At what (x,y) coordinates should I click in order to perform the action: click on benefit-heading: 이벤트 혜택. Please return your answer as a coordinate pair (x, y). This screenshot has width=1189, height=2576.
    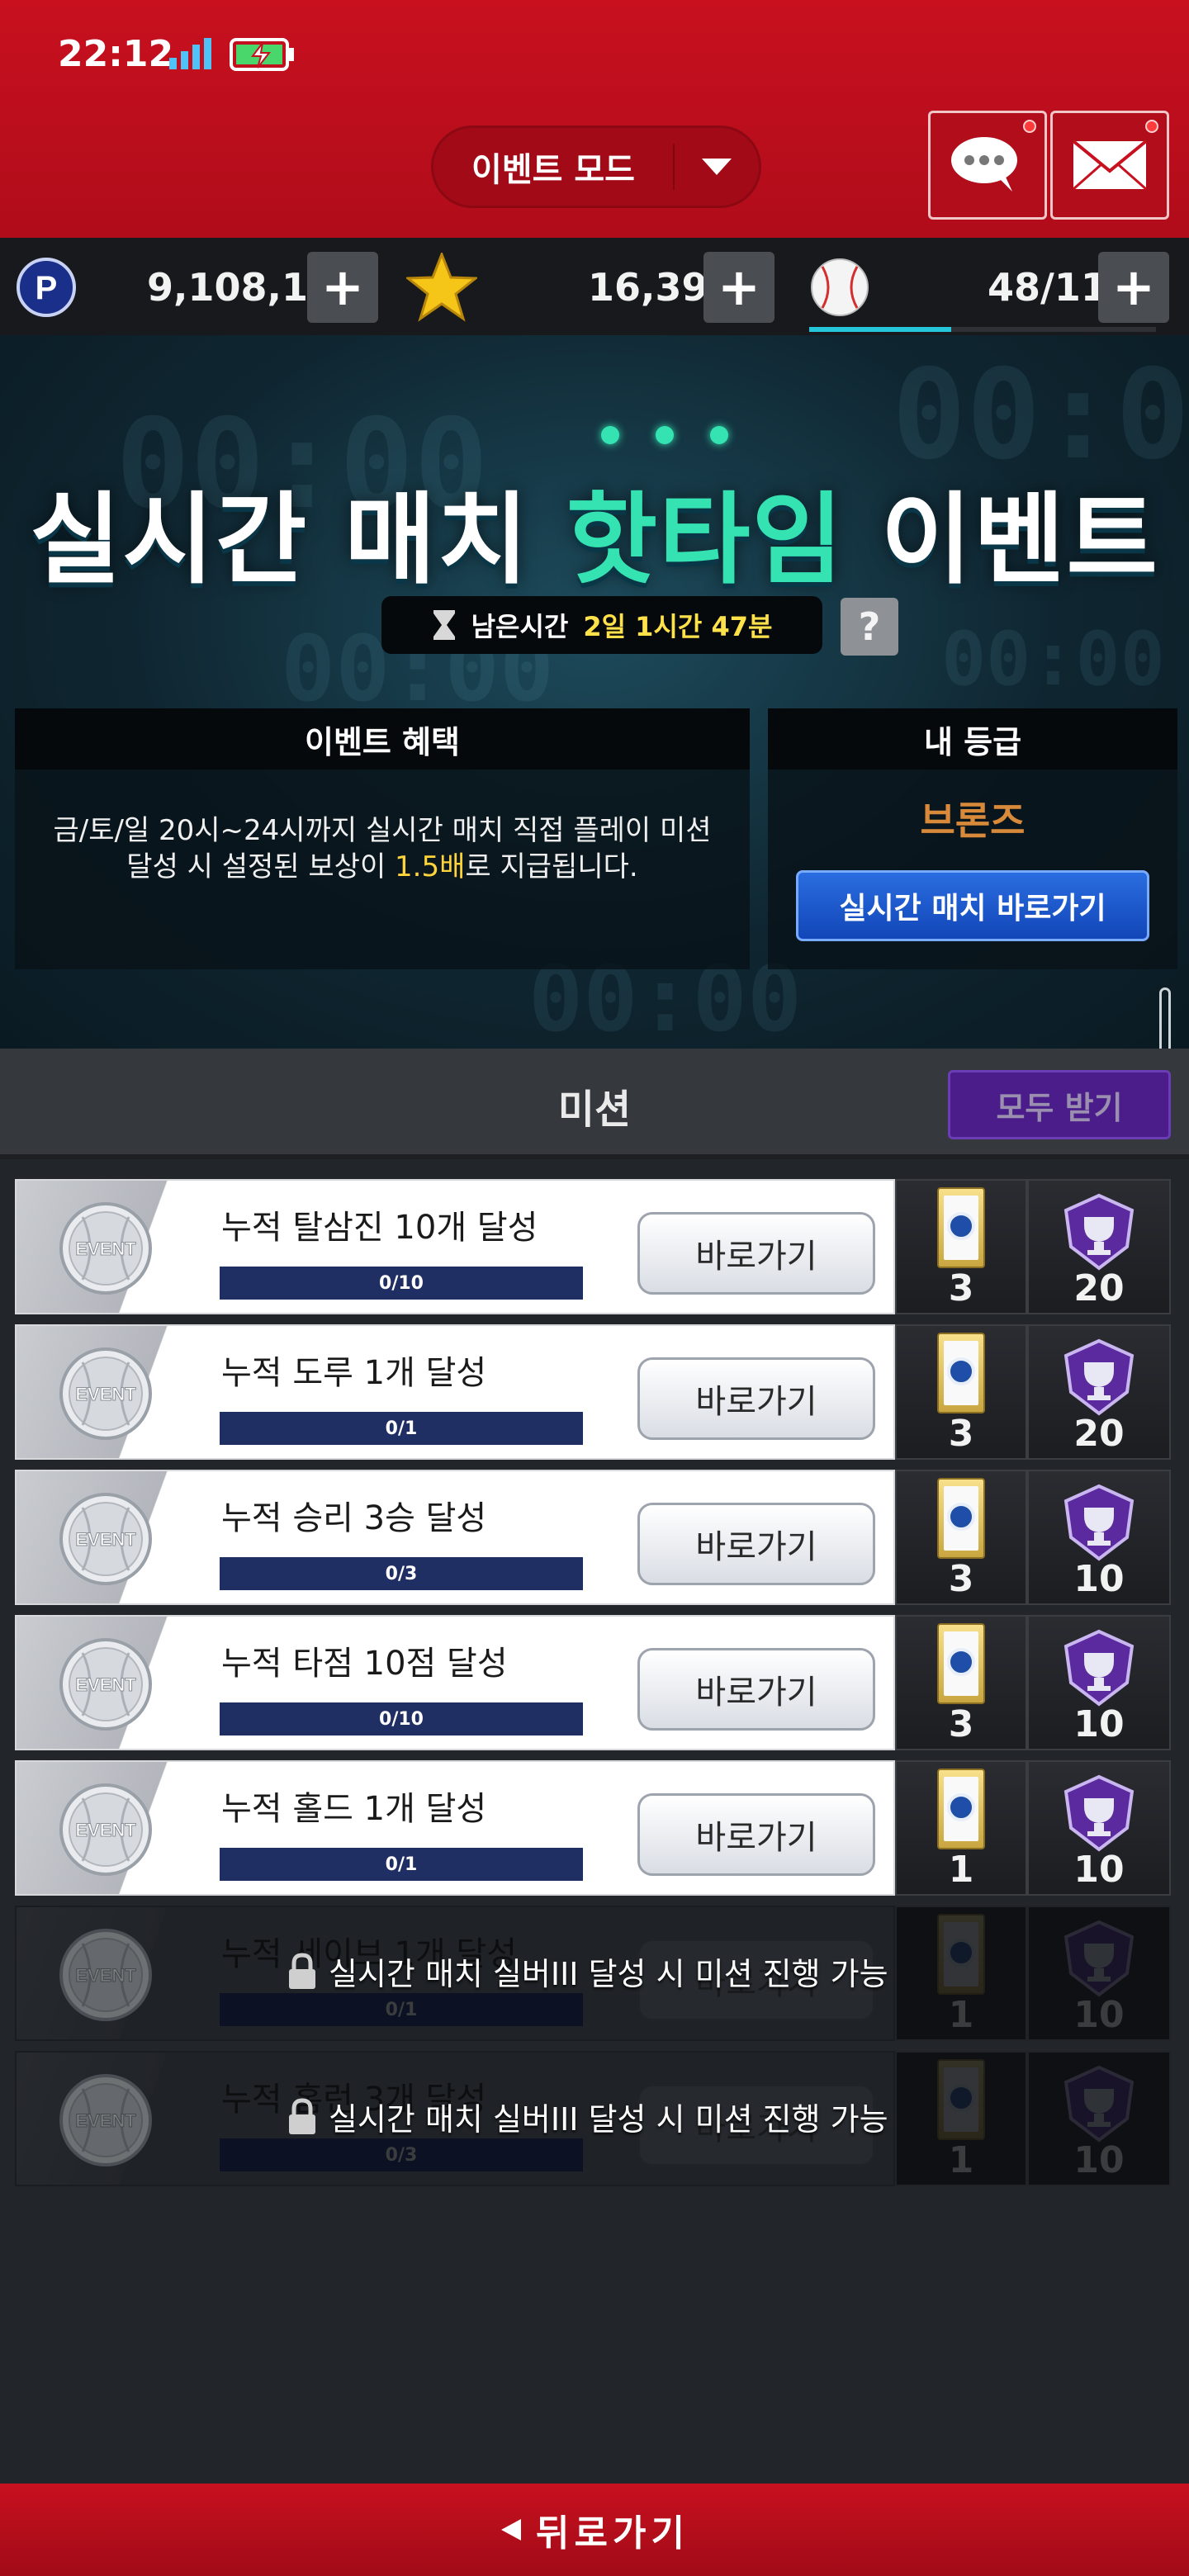
    Looking at the image, I should click on (382, 738).